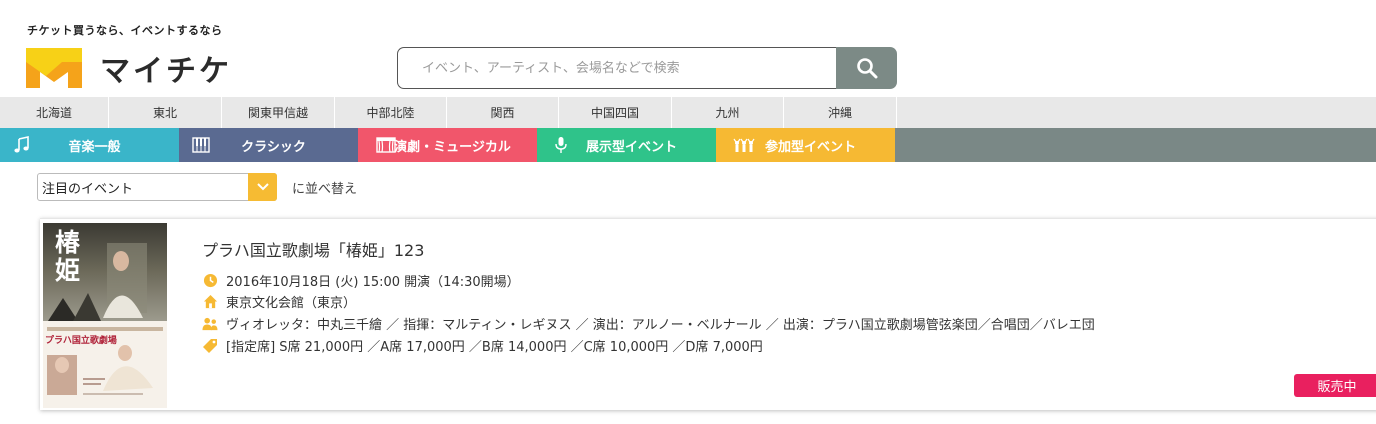 This screenshot has width=1376, height=424. Describe the element at coordinates (503, 112) in the screenshot. I see `region-item-kansai: 関西` at that location.